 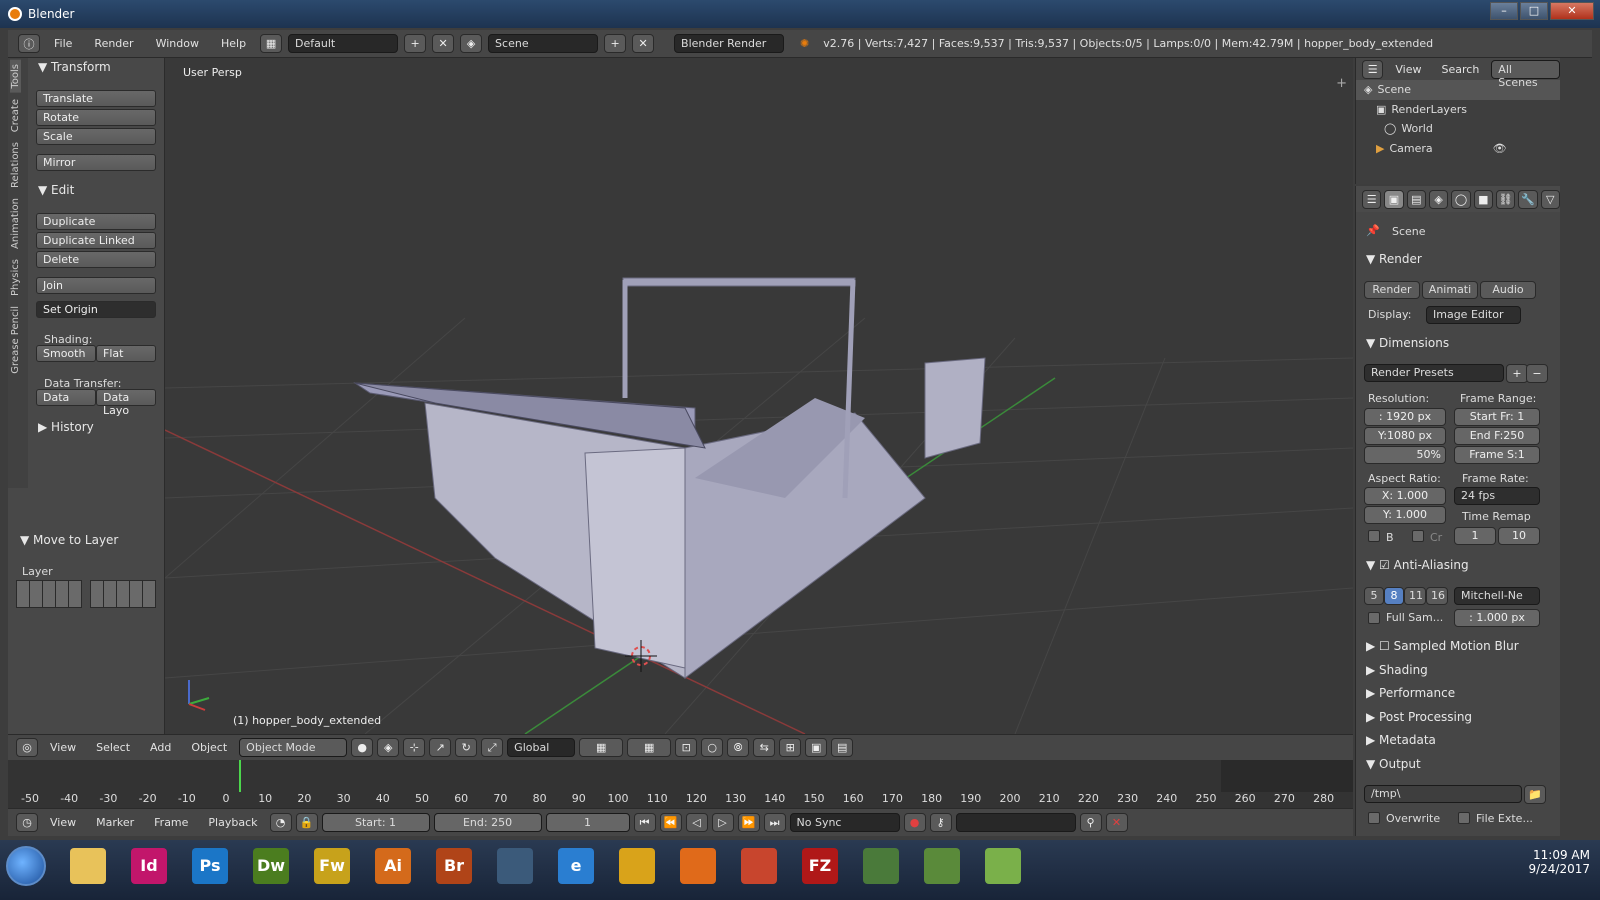 I want to click on resolution-y-field: Y:1080 px, so click(x=1405, y=436).